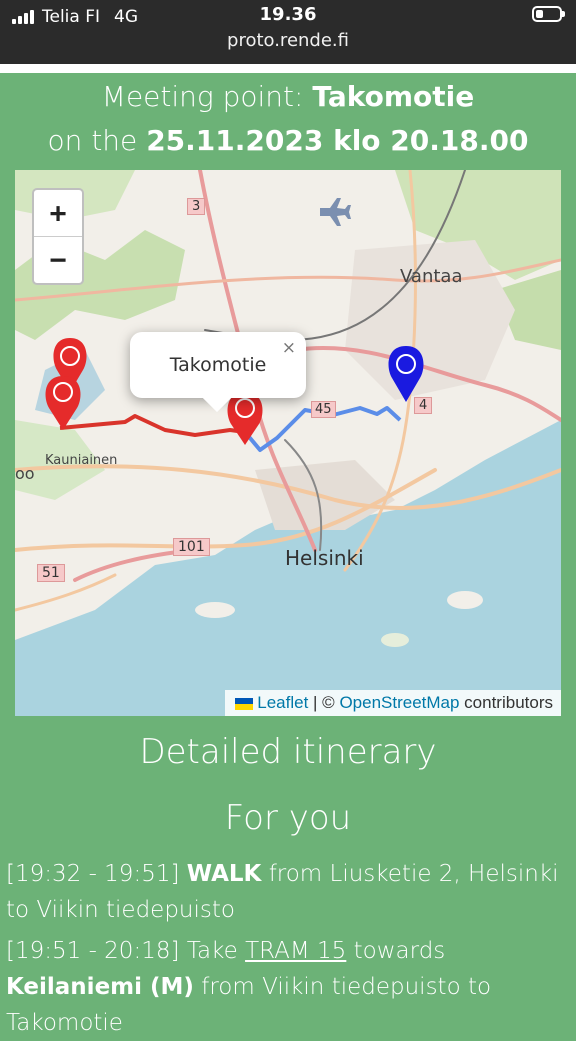 This screenshot has height=1041, width=576. What do you see at coordinates (191, 547) in the screenshot?
I see `road-shield-101: 101` at bounding box center [191, 547].